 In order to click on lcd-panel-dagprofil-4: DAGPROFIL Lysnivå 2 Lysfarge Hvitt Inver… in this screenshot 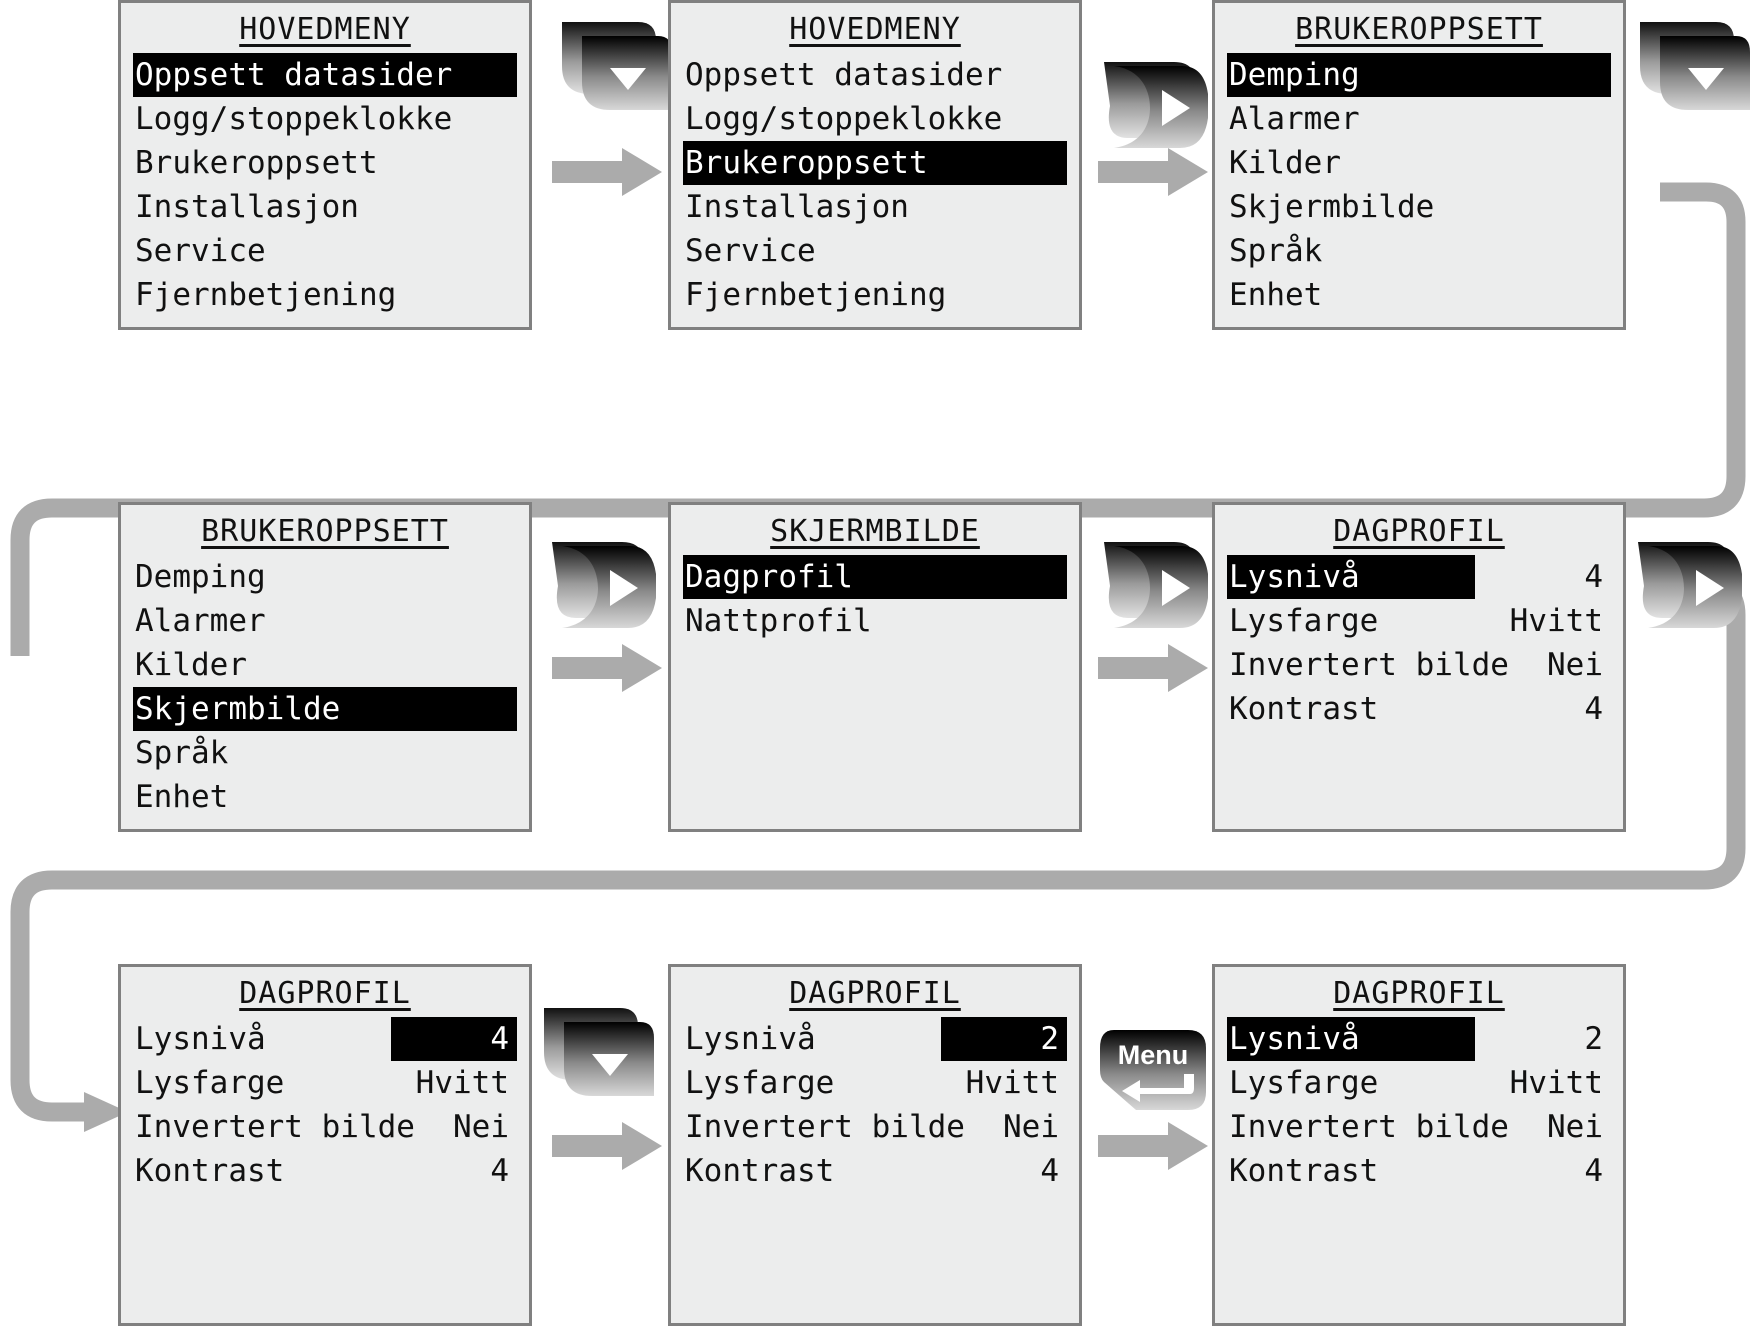, I will do `click(1419, 1145)`.